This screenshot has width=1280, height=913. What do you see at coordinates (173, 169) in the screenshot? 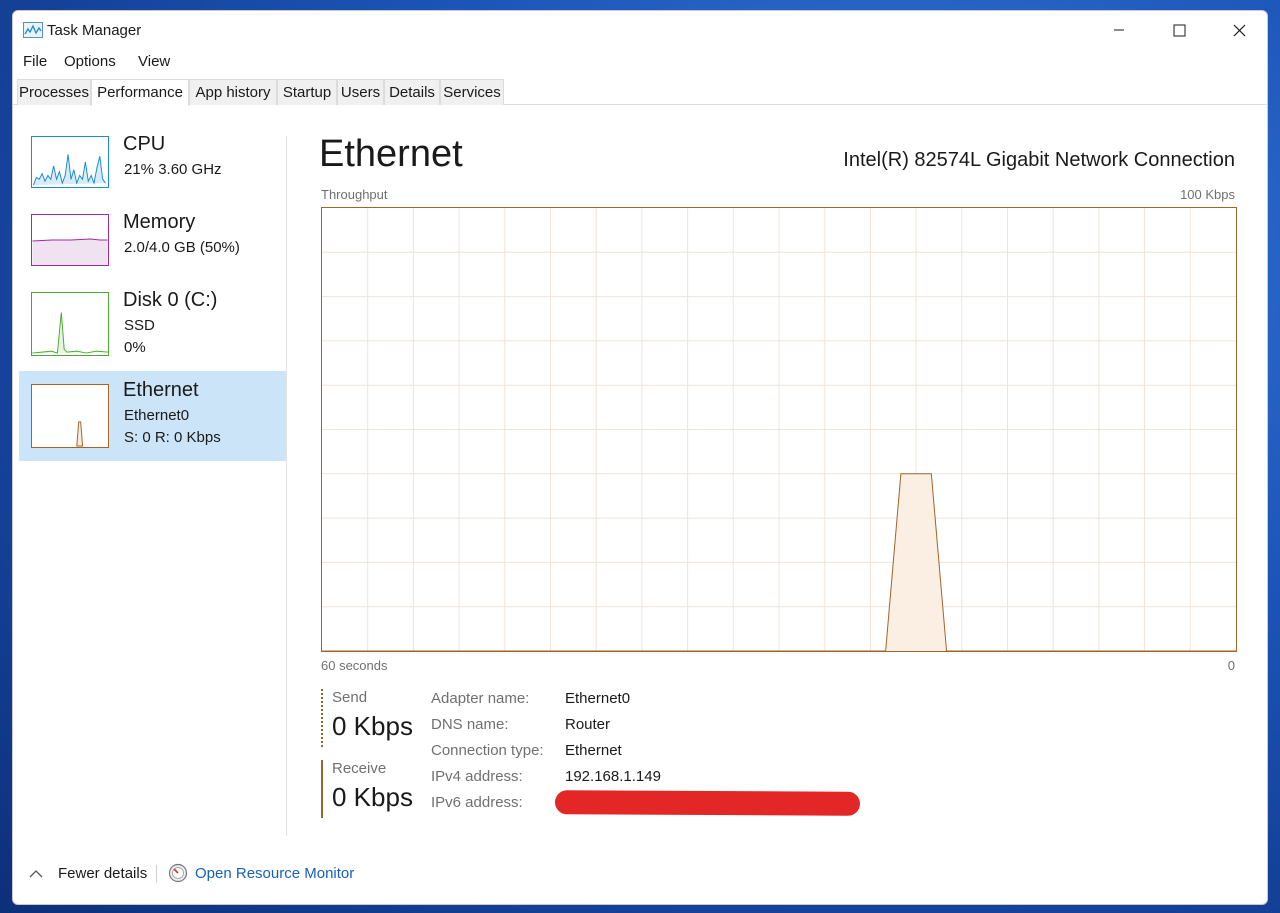
I see `sidebar-cpu-usage: 21% 3.60 GHz` at bounding box center [173, 169].